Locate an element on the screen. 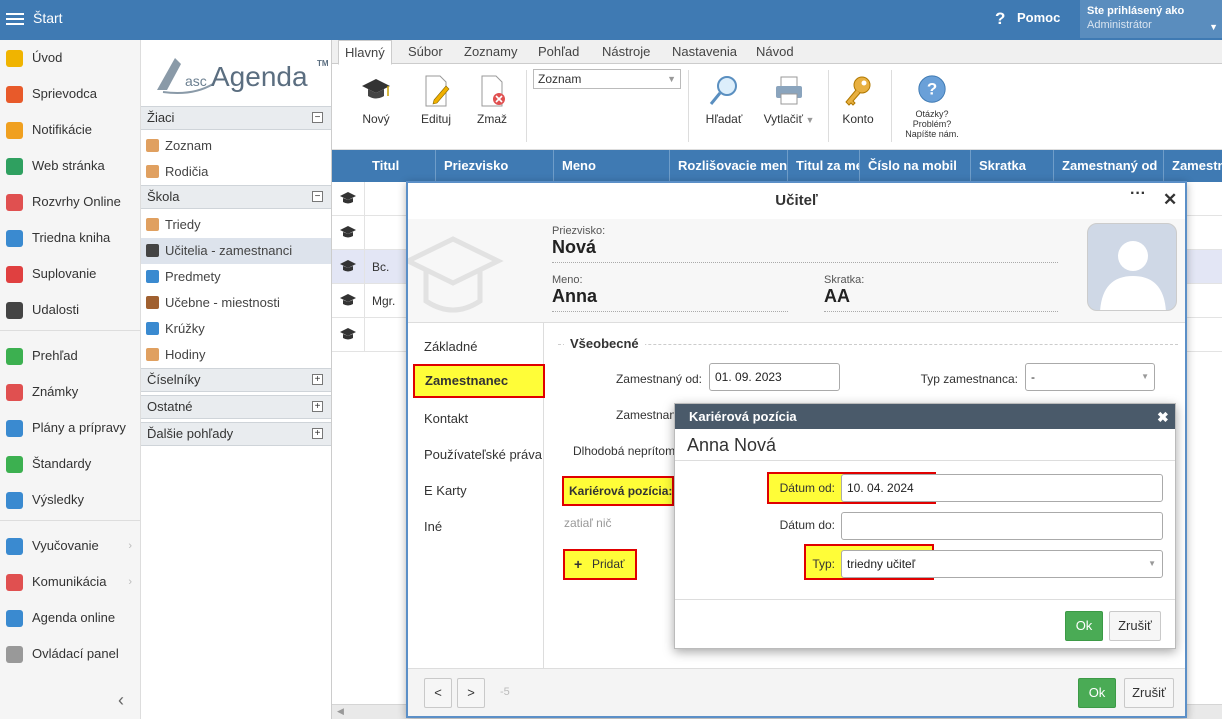  sidenav-employee: Zamestnanec is located at coordinates (479, 381).